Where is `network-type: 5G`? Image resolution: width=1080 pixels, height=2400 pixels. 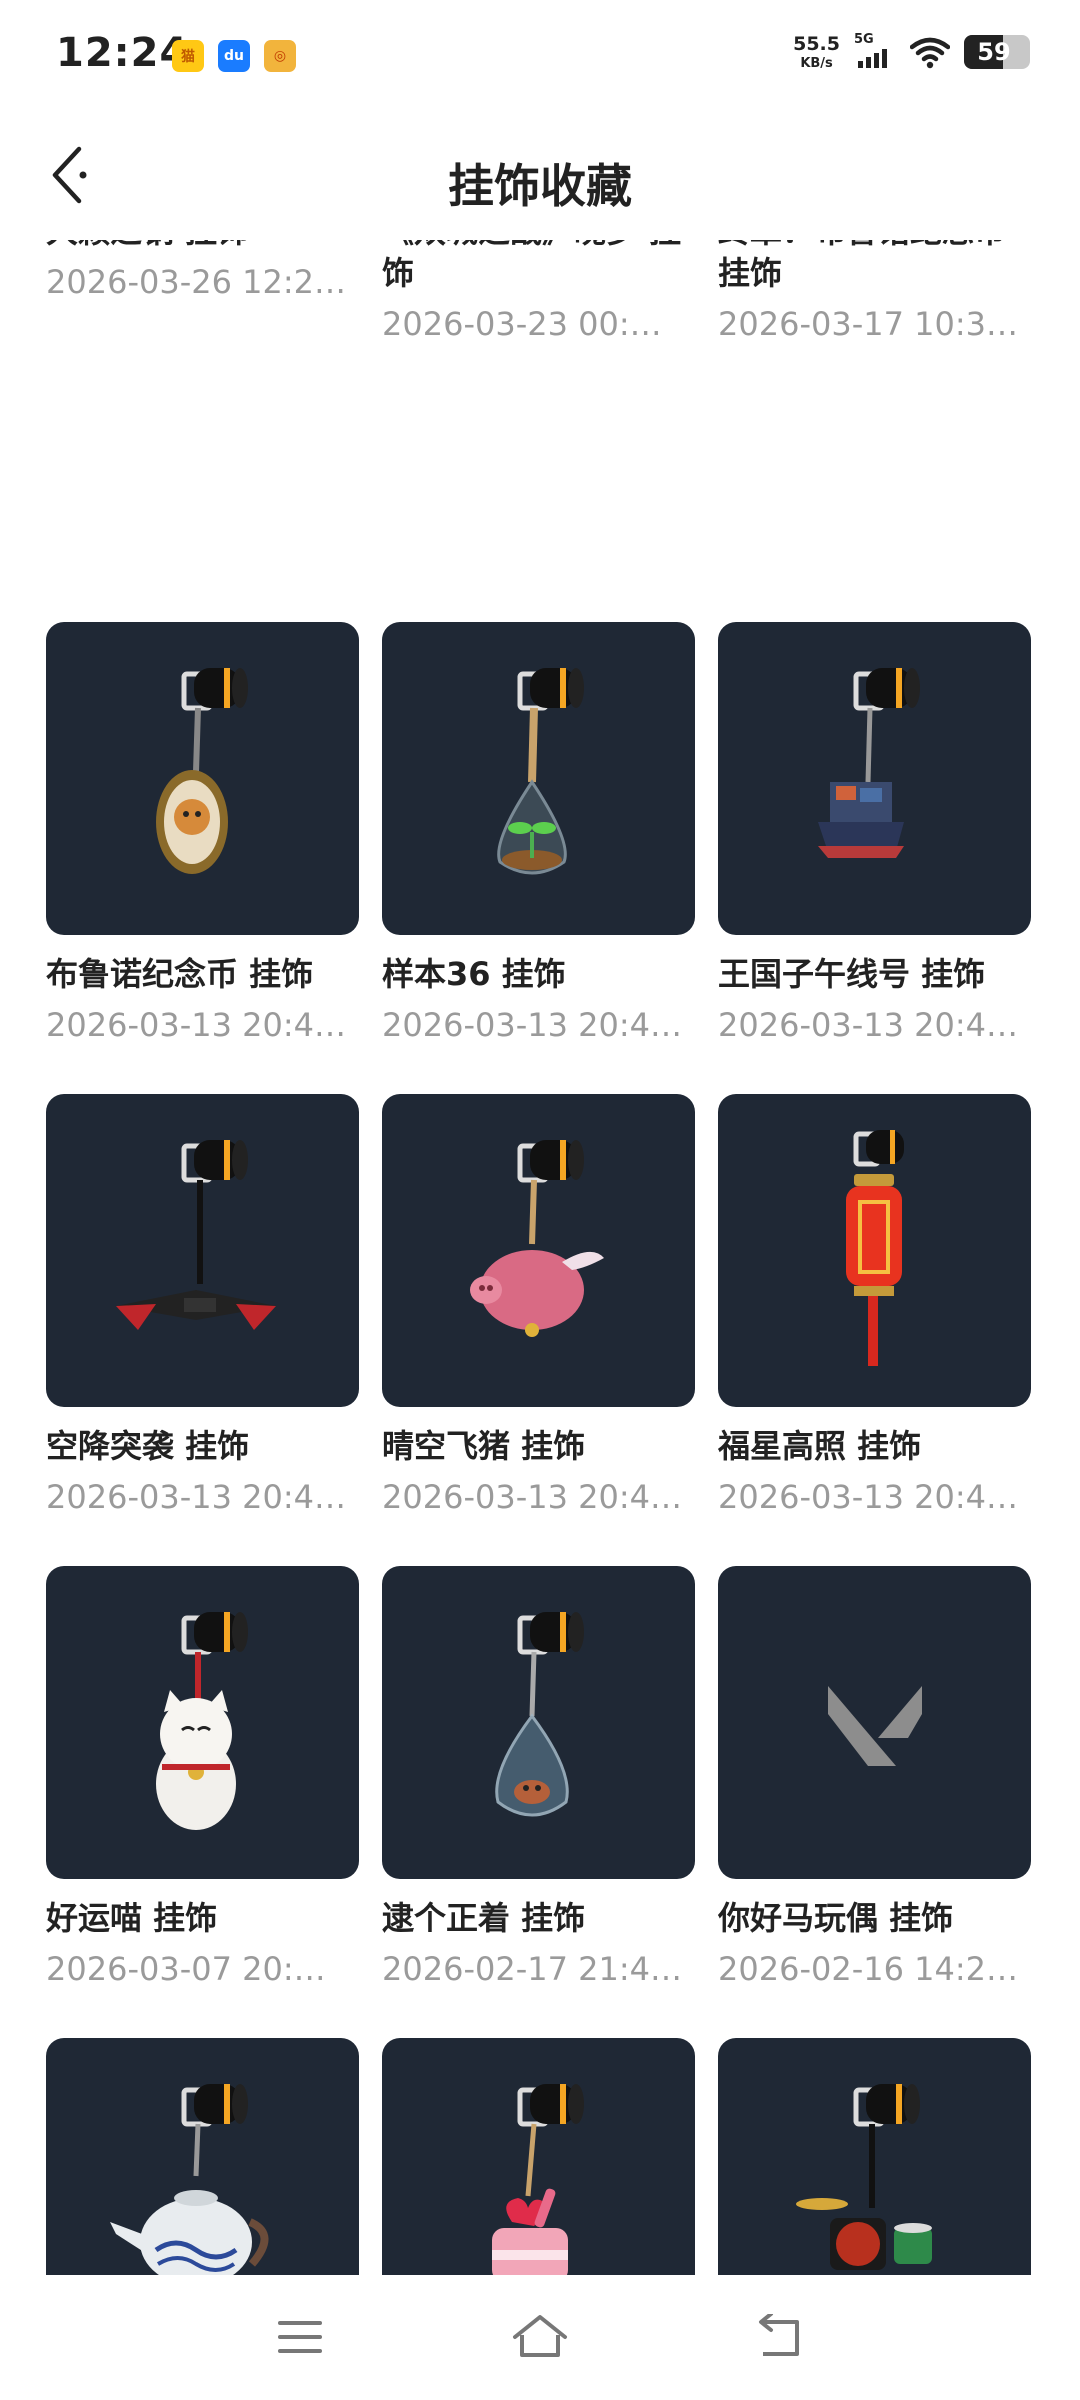 network-type: 5G is located at coordinates (864, 39).